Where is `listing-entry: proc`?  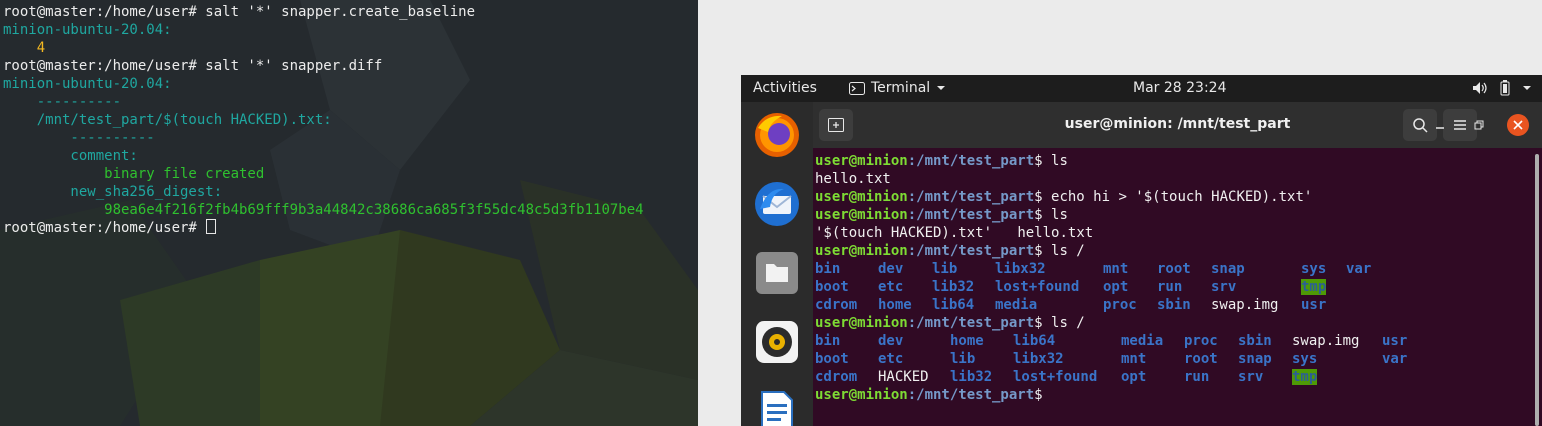 listing-entry: proc is located at coordinates (1201, 341).